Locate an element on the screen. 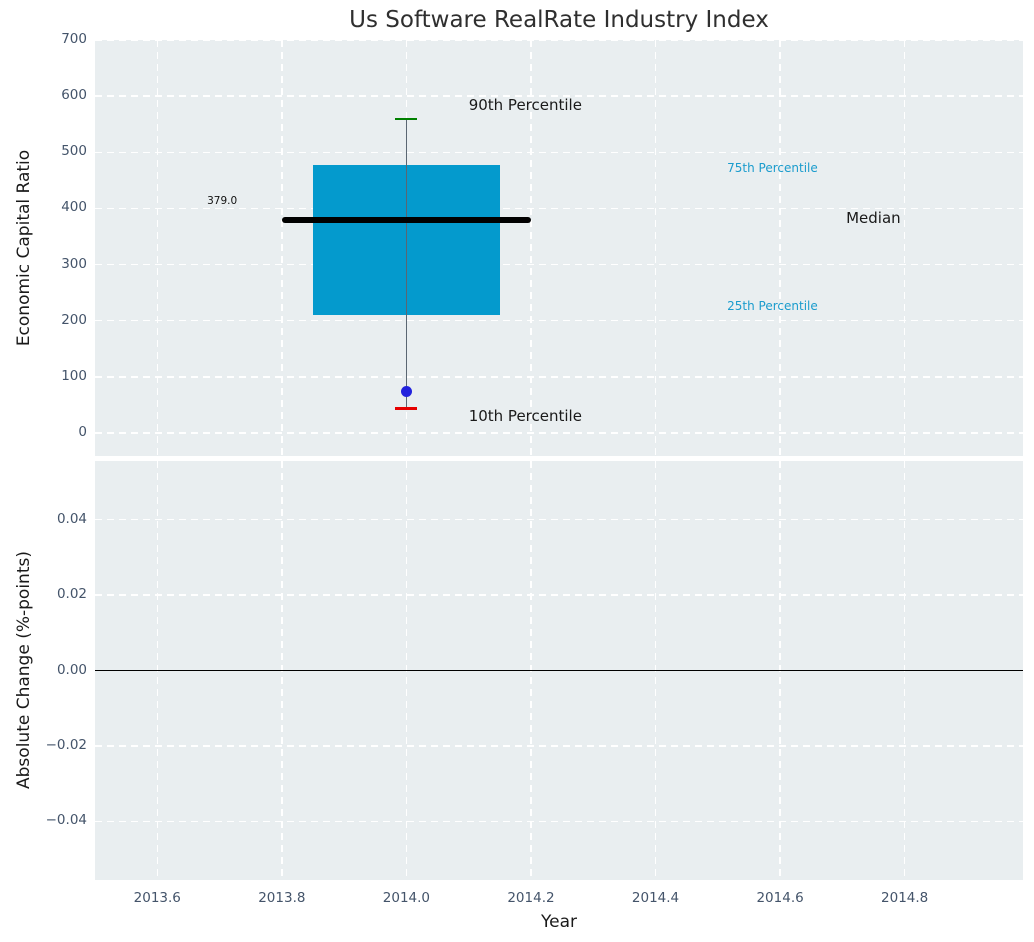  company-marker-dot is located at coordinates (406, 391).